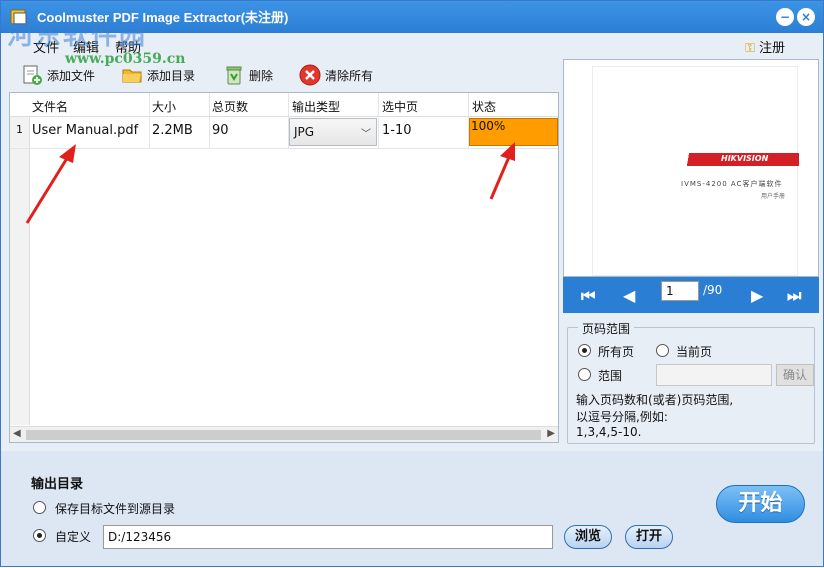  What do you see at coordinates (584, 374) in the screenshot?
I see `range-radio` at bounding box center [584, 374].